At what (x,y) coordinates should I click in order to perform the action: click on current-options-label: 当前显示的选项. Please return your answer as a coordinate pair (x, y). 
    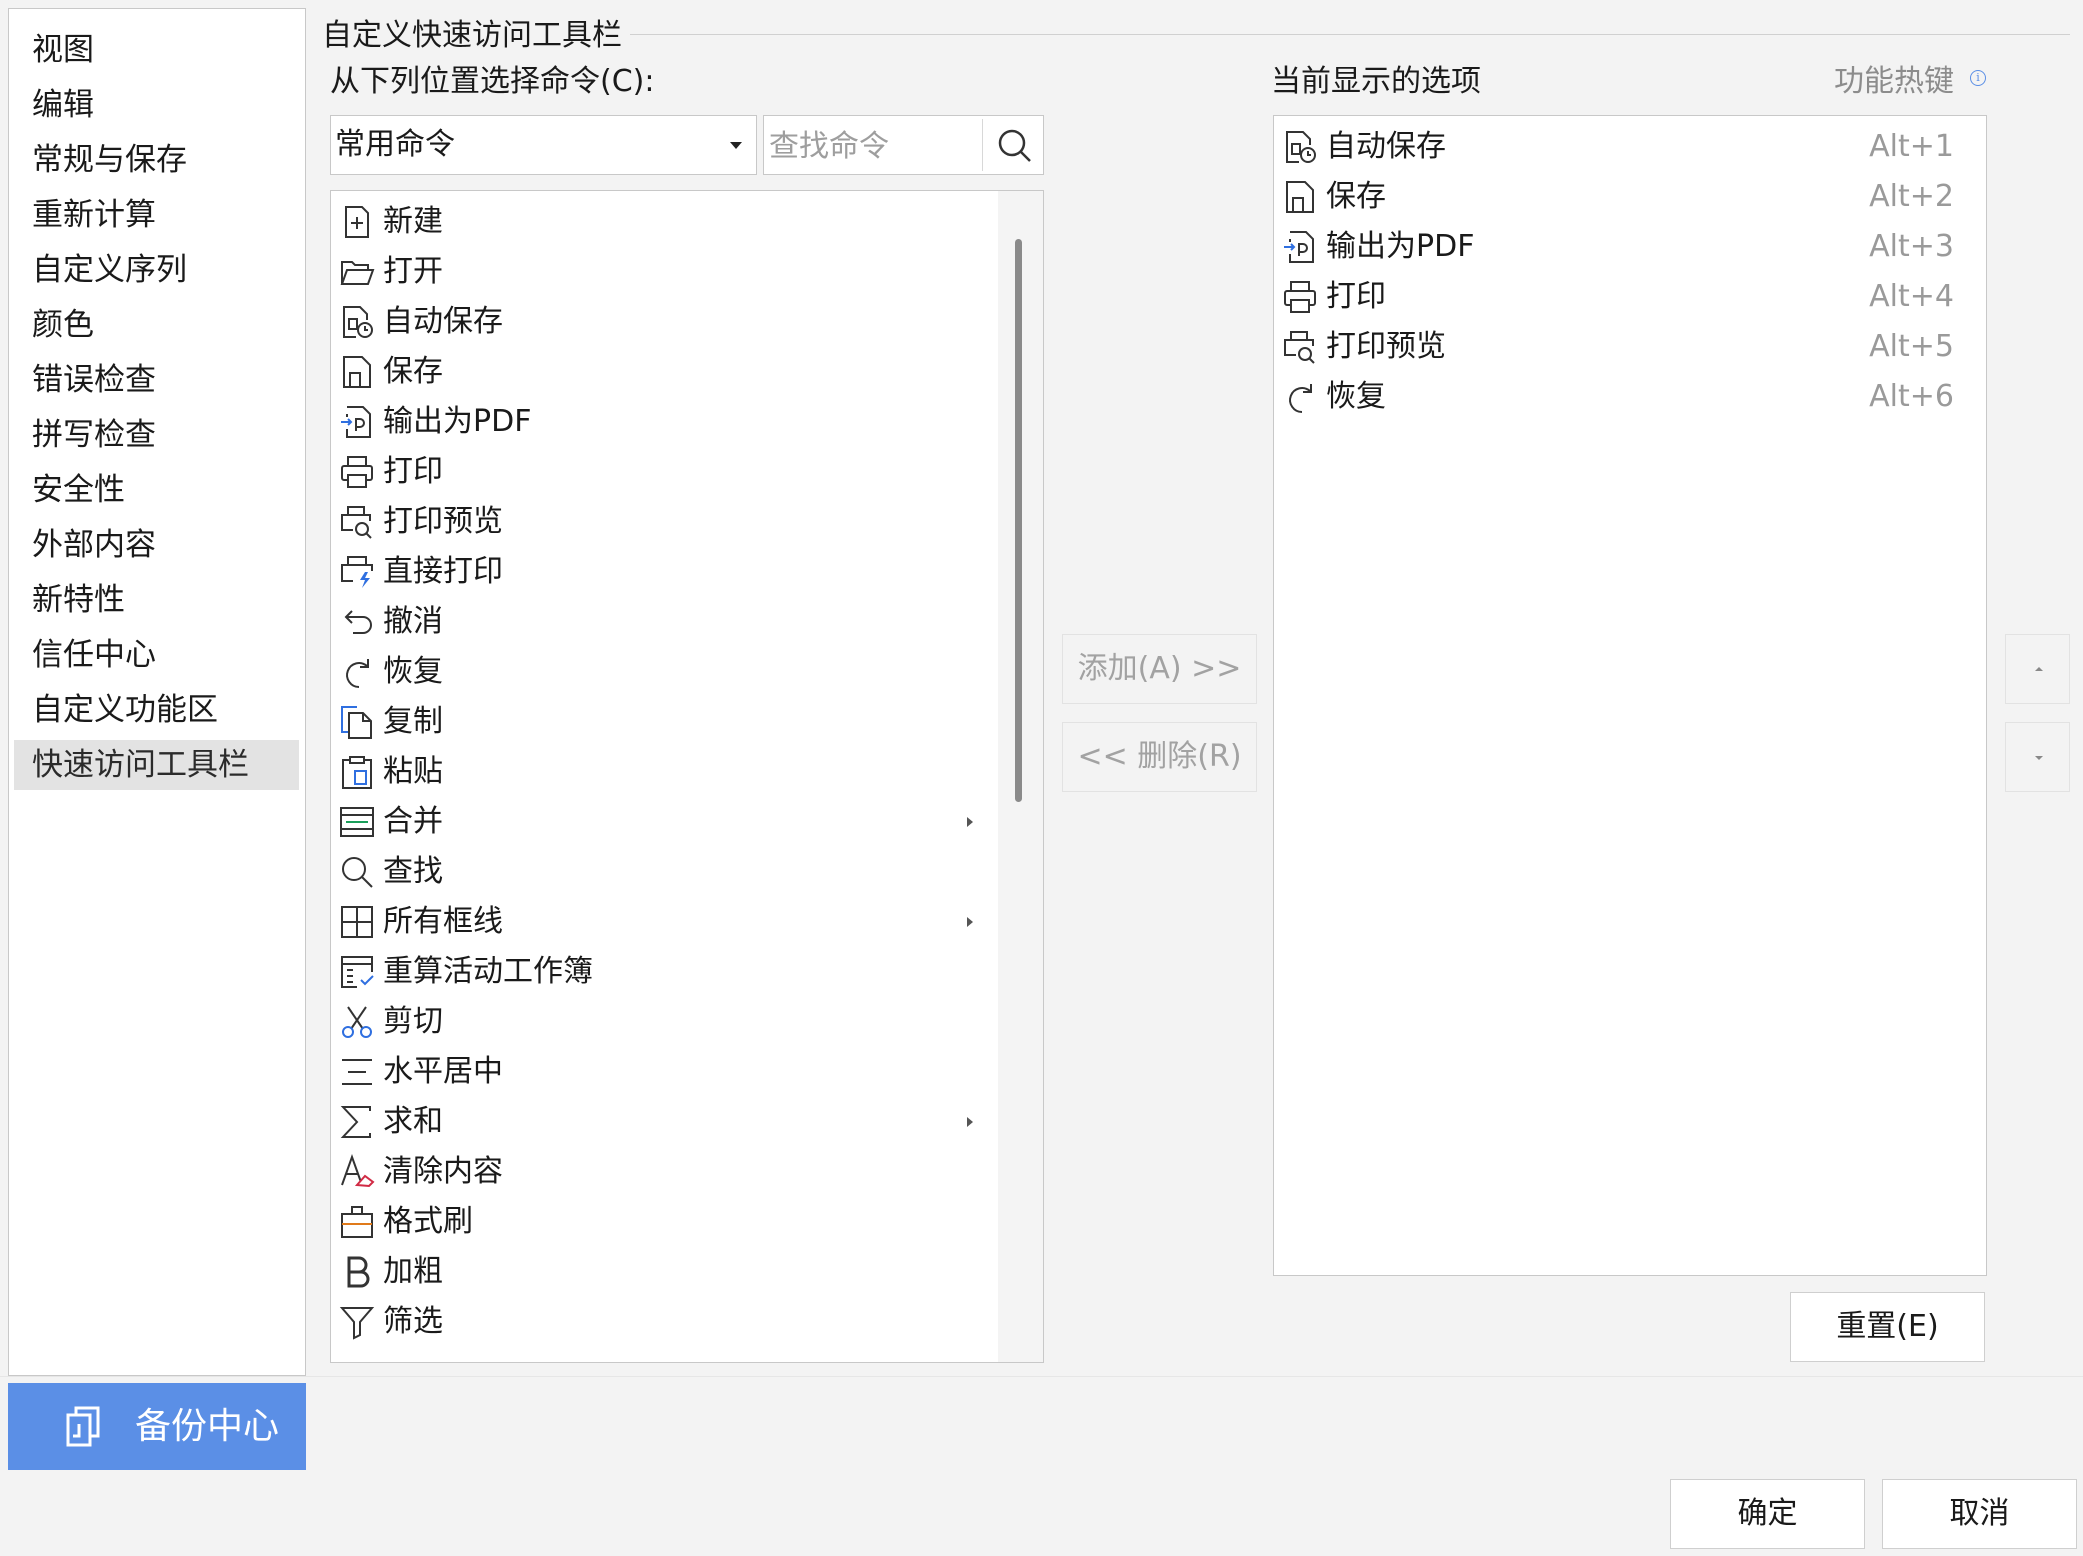
    Looking at the image, I should click on (1376, 81).